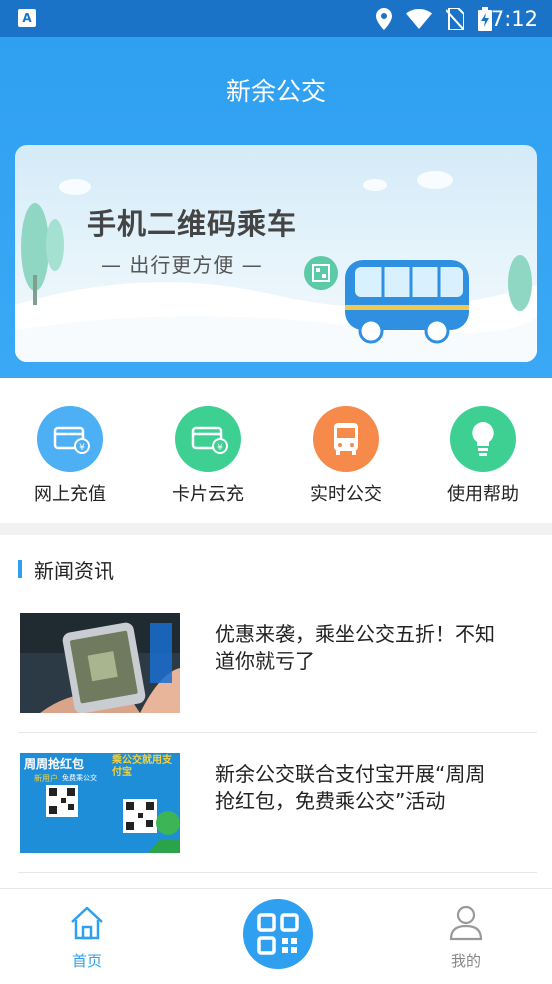 Image resolution: width=552 pixels, height=984 pixels. I want to click on news-item: 优惠来袭，乘坐公交五折！不知道你就亏了, so click(276, 673).